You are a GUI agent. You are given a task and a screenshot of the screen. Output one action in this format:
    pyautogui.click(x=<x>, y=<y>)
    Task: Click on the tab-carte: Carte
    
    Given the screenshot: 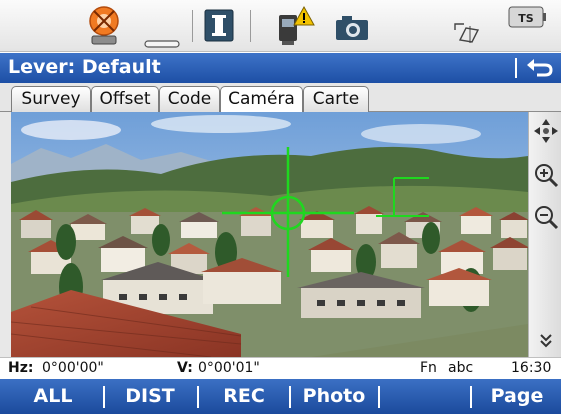 What is the action you would take?
    pyautogui.click(x=336, y=99)
    